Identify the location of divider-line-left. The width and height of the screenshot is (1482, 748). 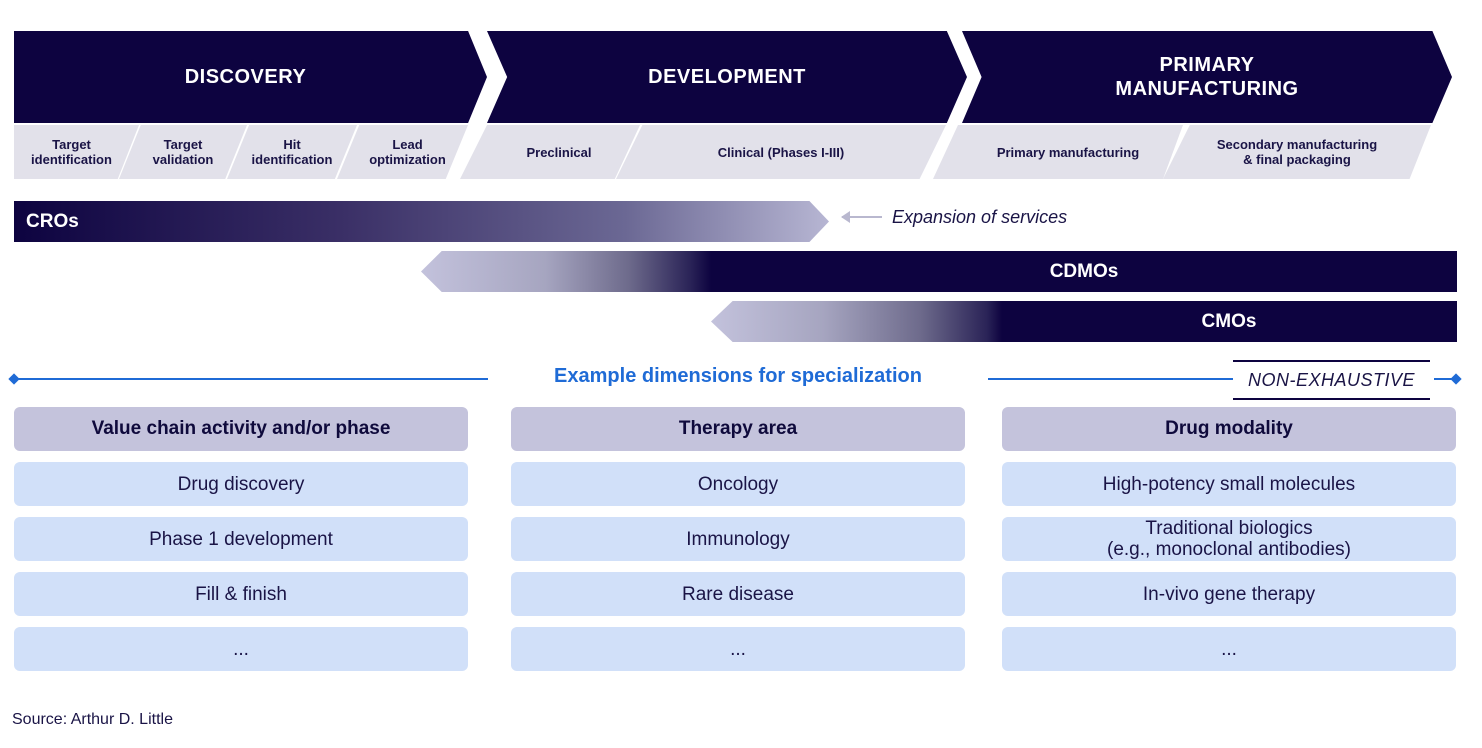
(251, 379).